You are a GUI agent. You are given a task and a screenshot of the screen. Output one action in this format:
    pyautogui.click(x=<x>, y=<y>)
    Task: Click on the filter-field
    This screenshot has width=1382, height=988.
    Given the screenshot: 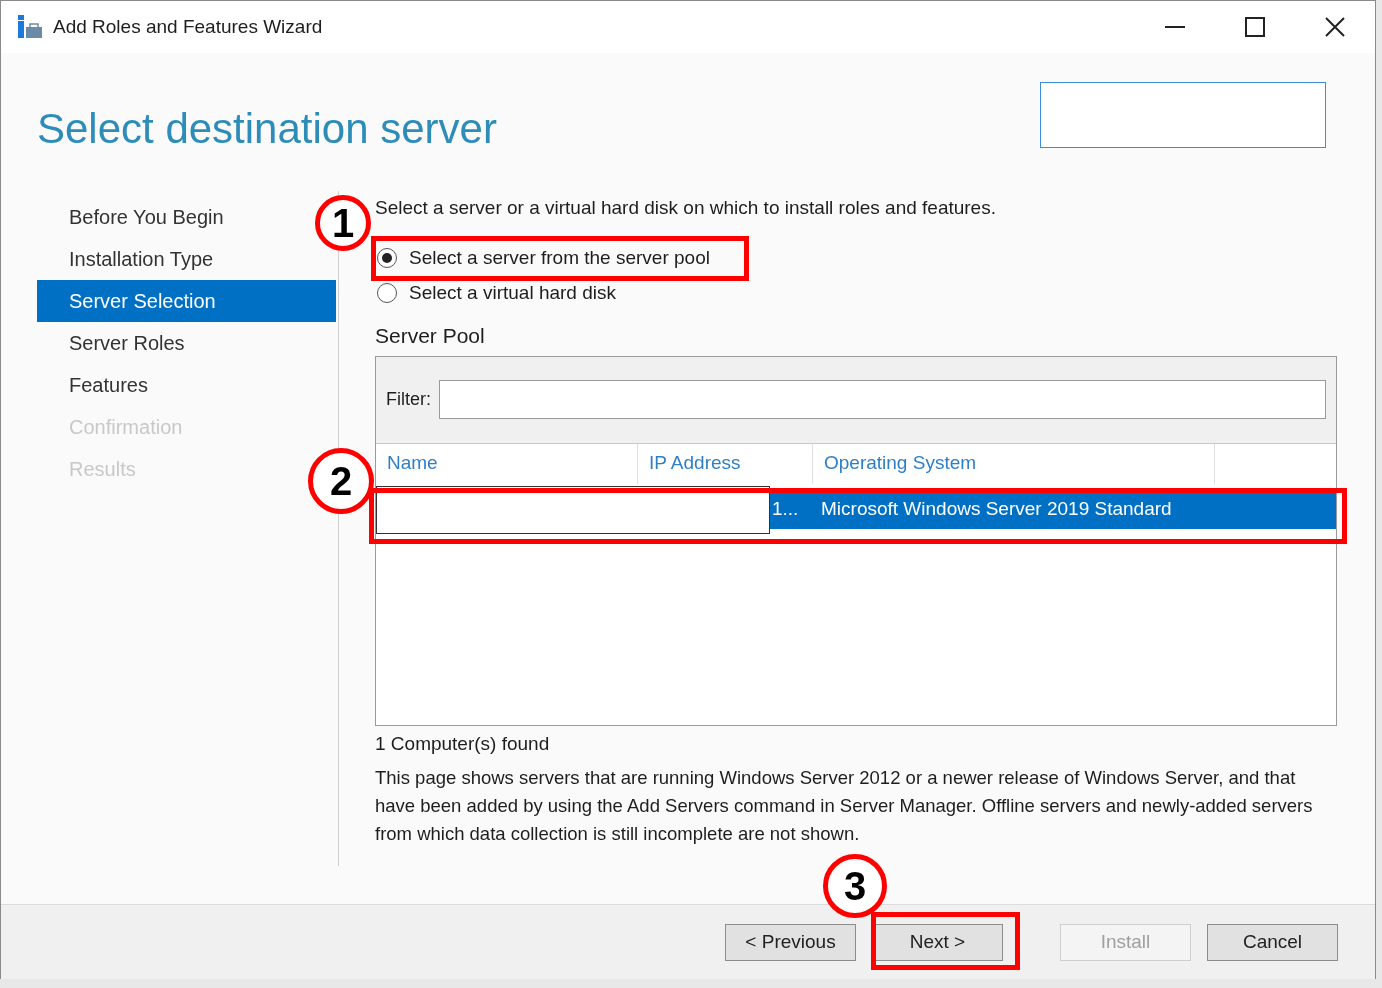 What is the action you would take?
    pyautogui.click(x=882, y=399)
    